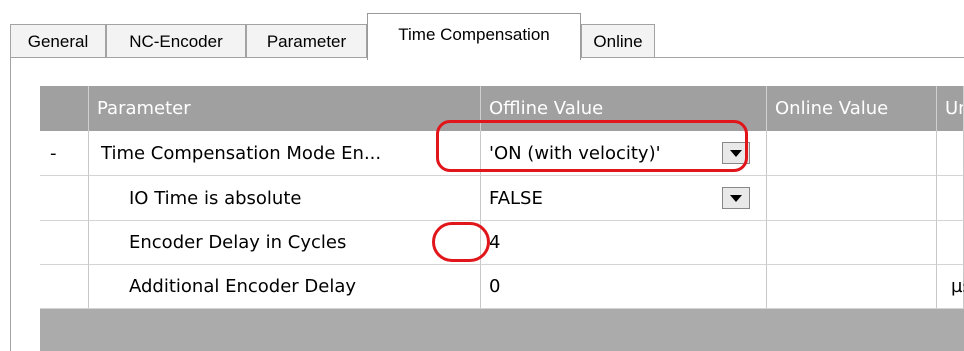 The height and width of the screenshot is (351, 964). Describe the element at coordinates (852, 108) in the screenshot. I see `header-online-value: Online Value` at that location.